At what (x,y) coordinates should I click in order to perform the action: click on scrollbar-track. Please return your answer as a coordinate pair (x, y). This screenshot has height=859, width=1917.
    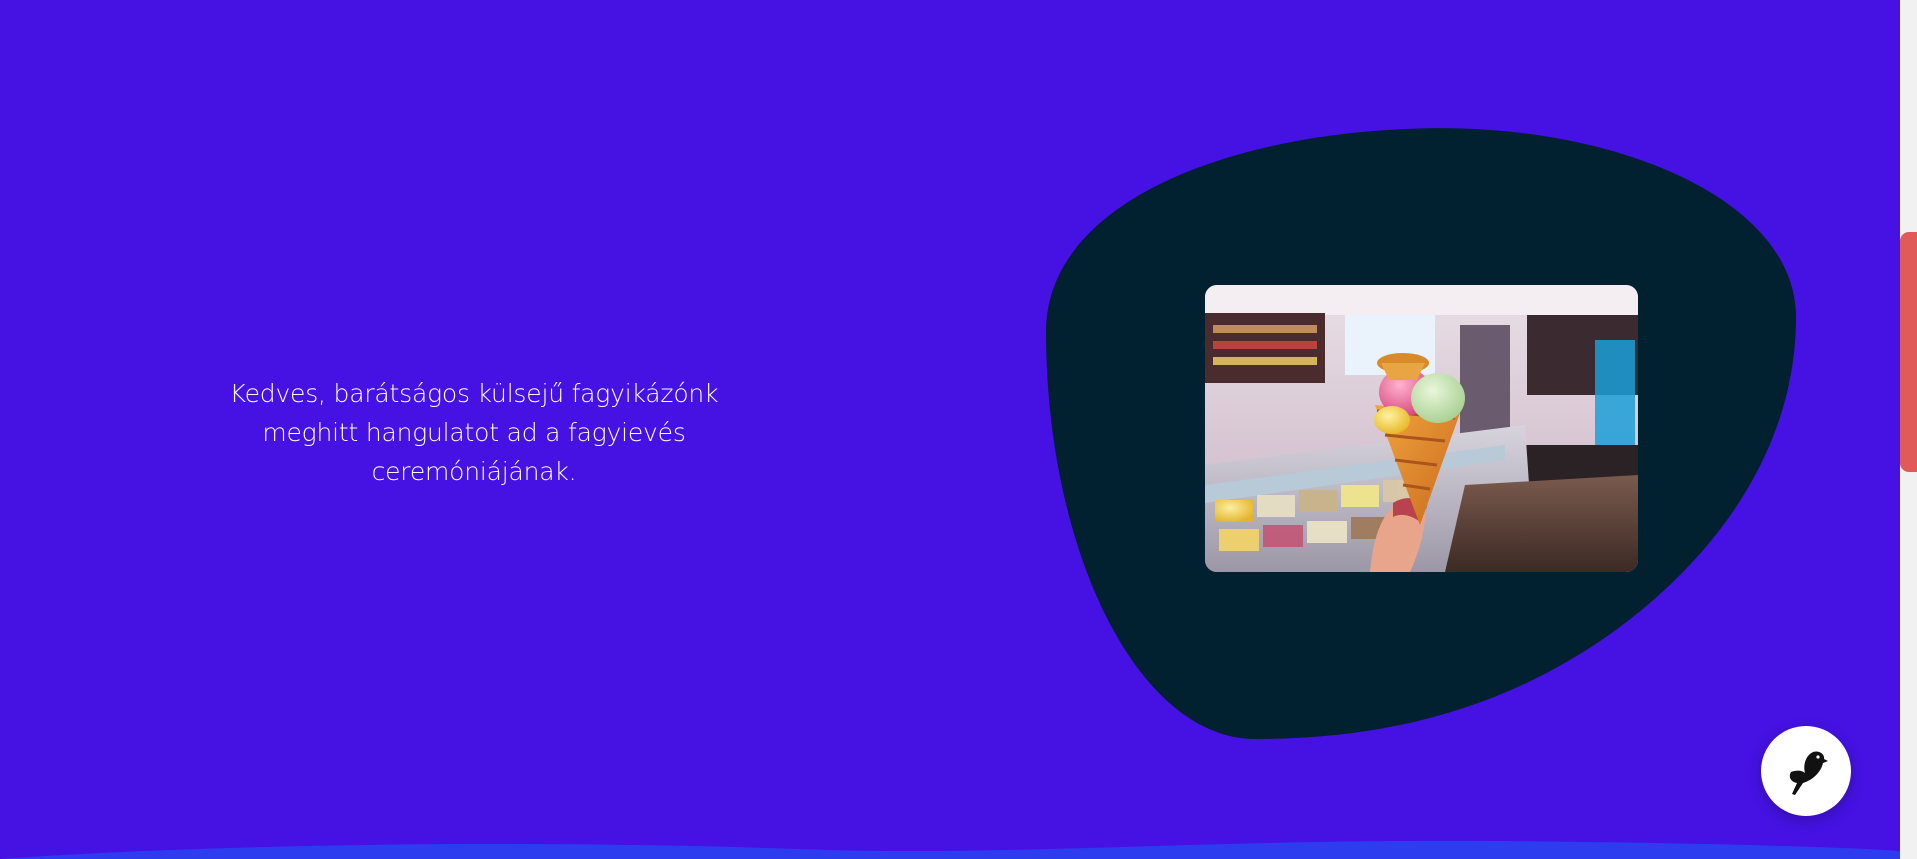
    Looking at the image, I should click on (1908, 429).